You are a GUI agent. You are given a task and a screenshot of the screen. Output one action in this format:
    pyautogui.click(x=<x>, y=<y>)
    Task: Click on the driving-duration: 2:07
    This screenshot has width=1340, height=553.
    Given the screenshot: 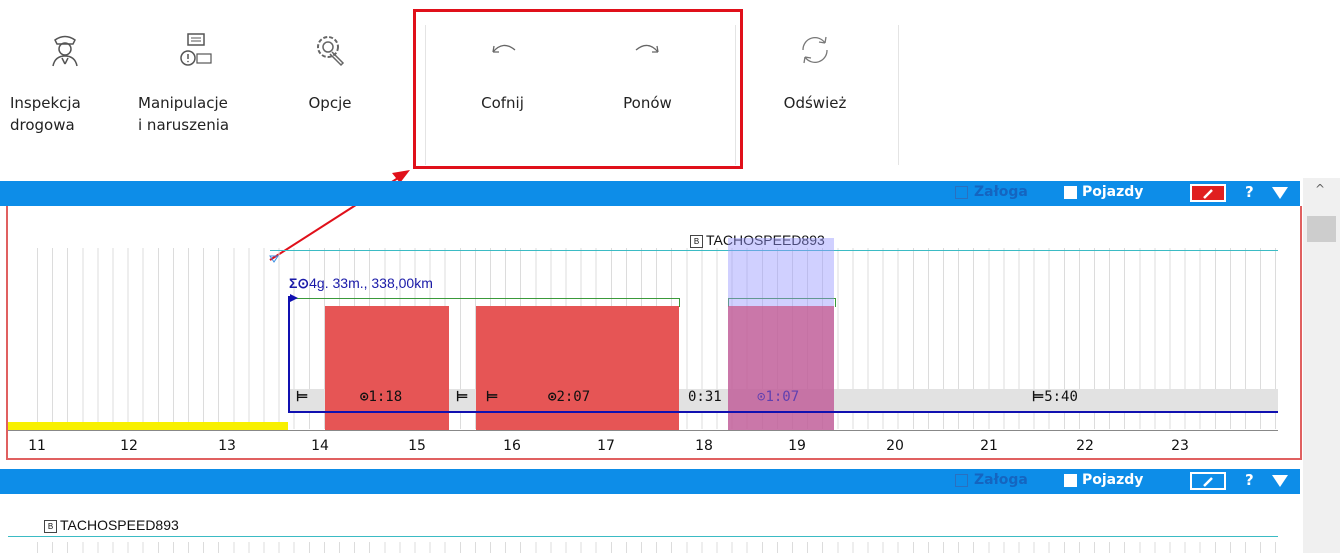 What is the action you would take?
    pyautogui.click(x=573, y=397)
    